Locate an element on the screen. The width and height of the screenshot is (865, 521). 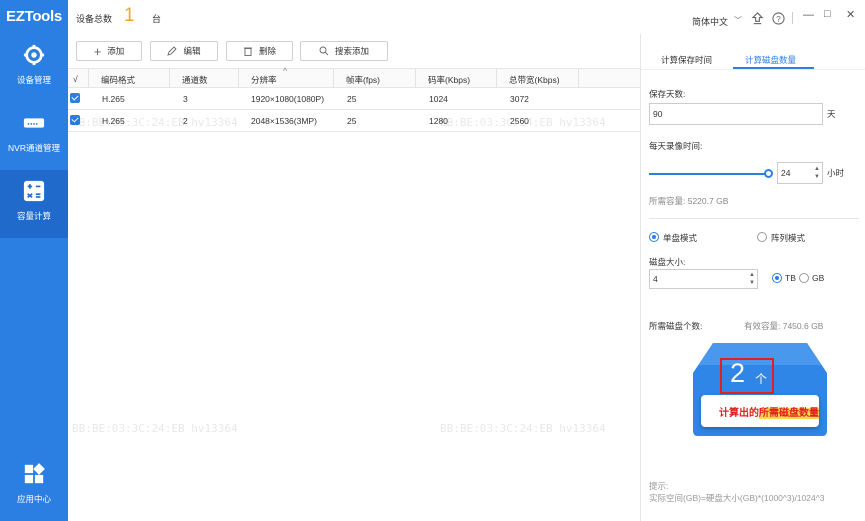
tabs-divider is located at coordinates (753, 69).